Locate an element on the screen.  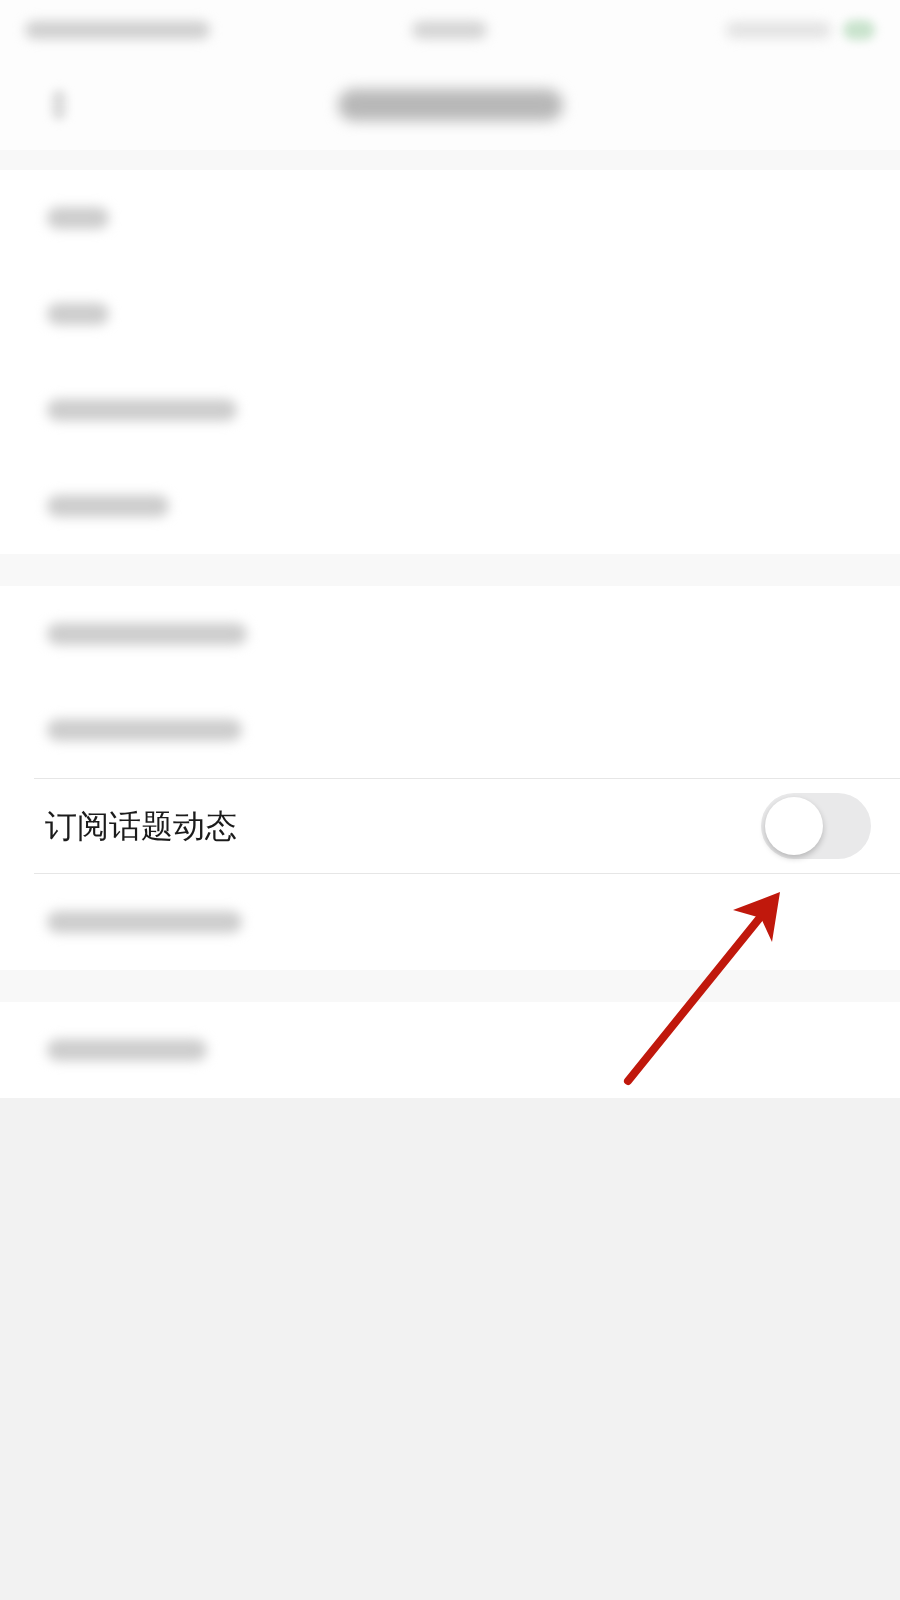
toggle-switch is located at coordinates (816, 826).